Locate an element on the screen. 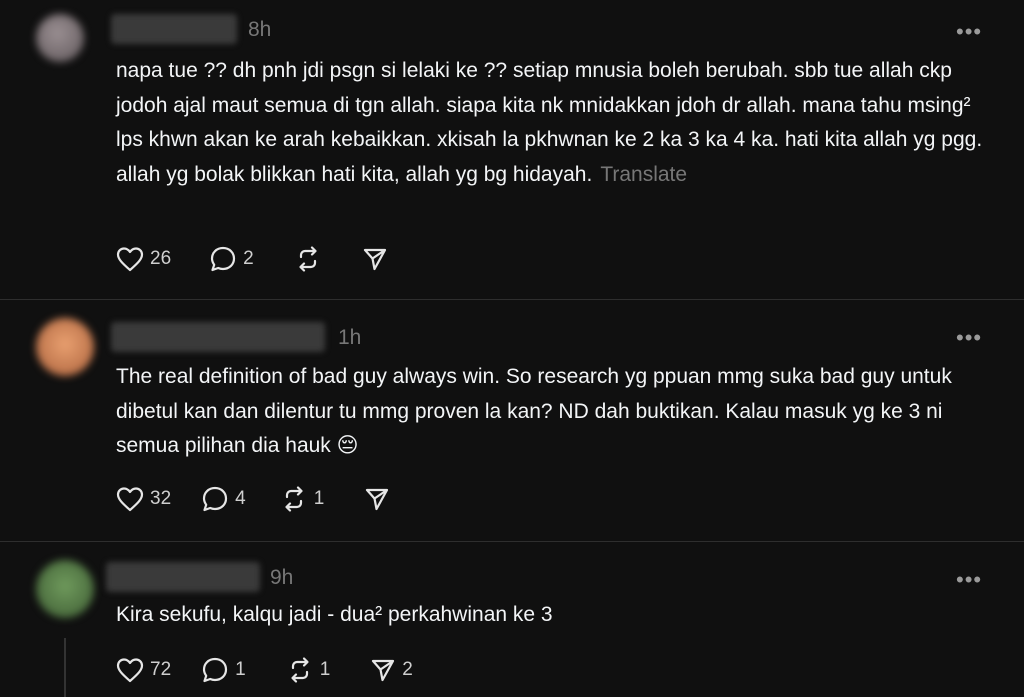 Image resolution: width=1024 pixels, height=697 pixels. repost-button is located at coordinates (311, 259).